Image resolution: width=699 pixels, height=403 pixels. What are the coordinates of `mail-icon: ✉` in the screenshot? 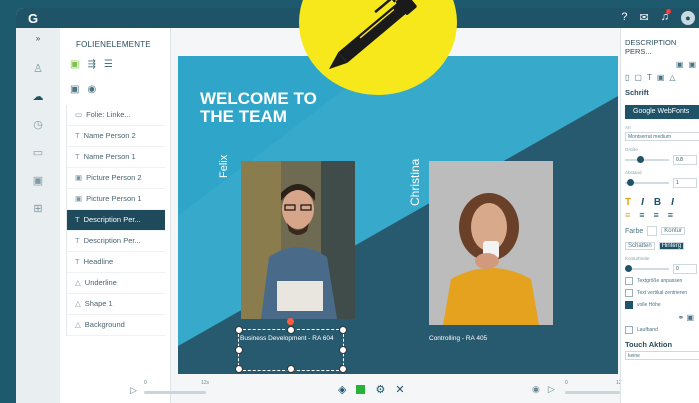 It's located at (644, 18).